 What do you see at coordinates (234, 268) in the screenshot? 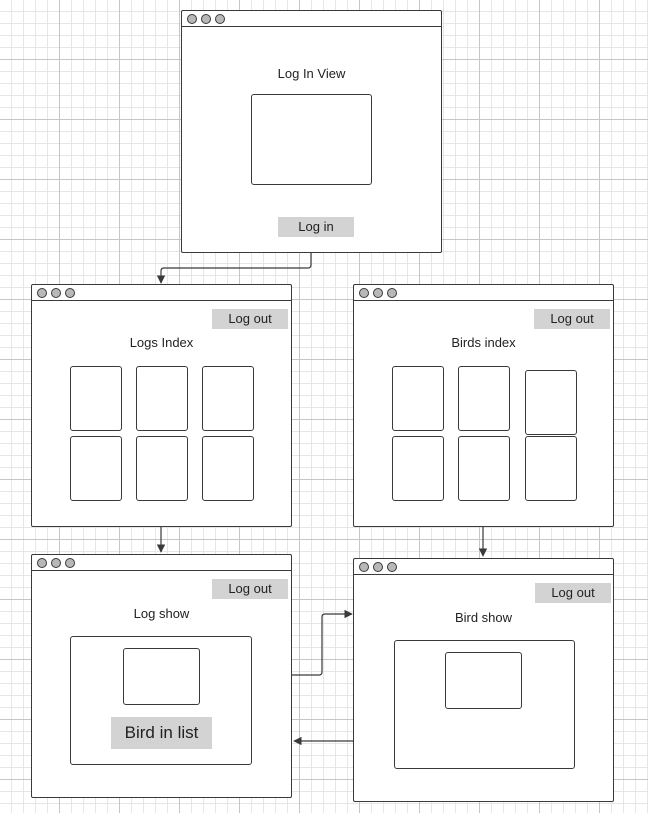
I see `arrow-login-to-logs-index` at bounding box center [234, 268].